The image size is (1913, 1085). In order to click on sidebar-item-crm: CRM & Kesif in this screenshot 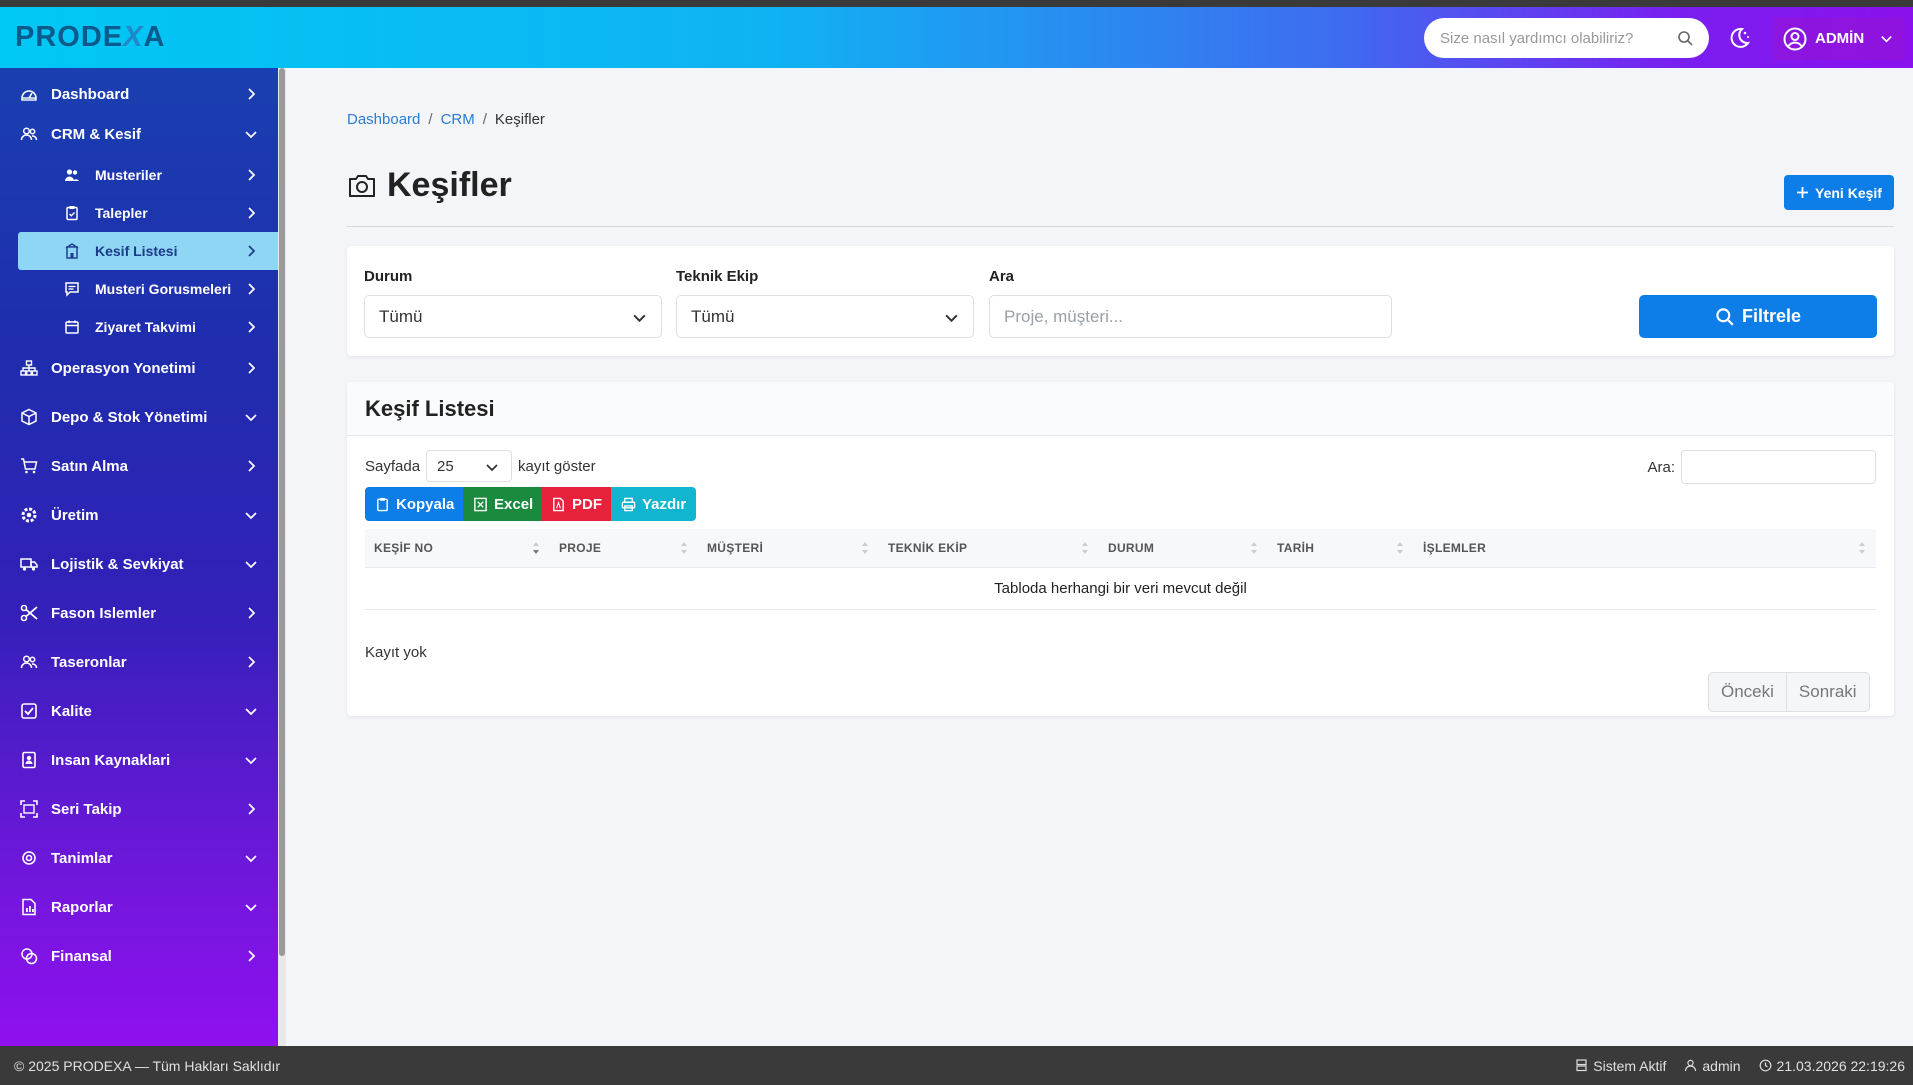, I will do `click(139, 134)`.